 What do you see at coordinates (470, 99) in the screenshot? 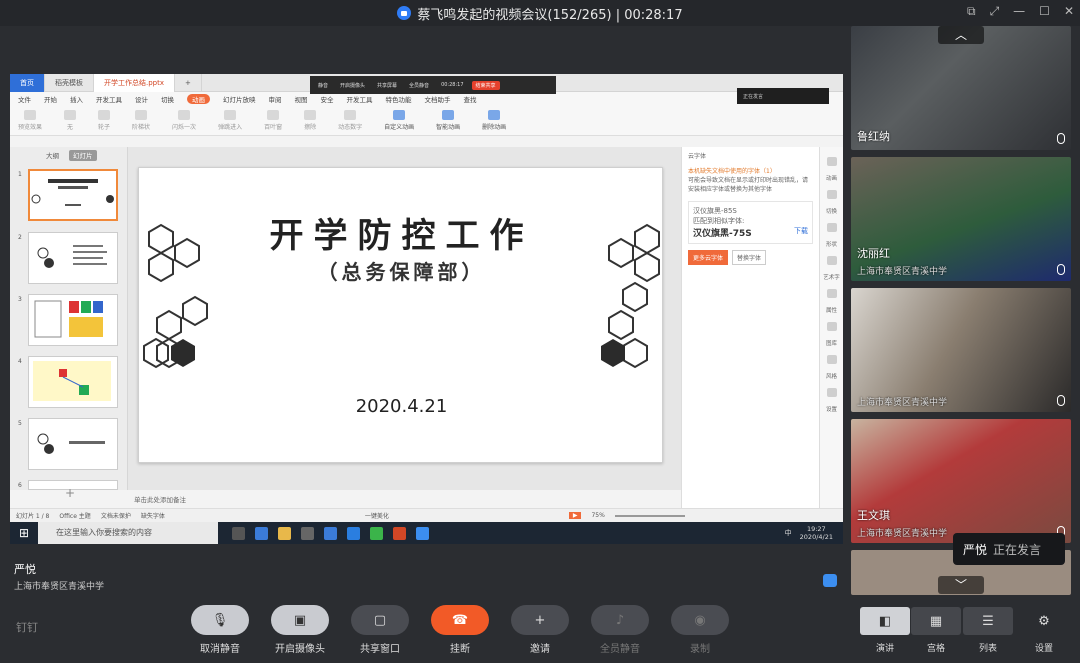
I see `menu-item: 查找` at bounding box center [470, 99].